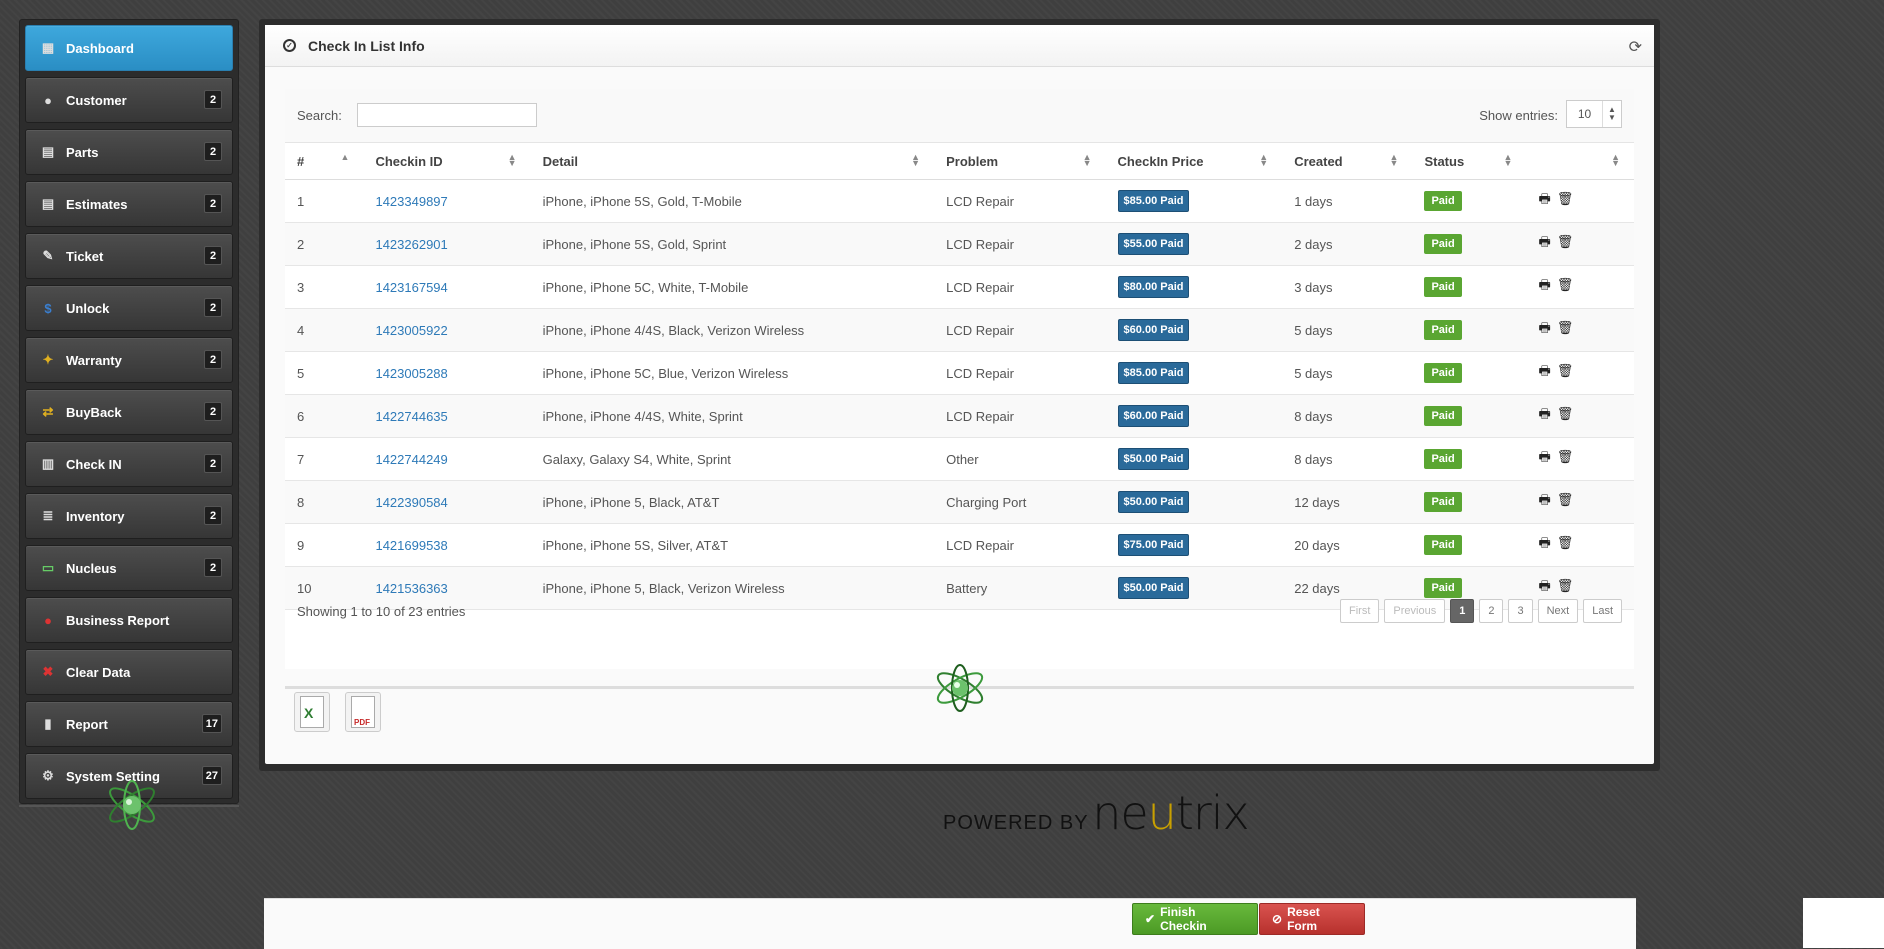  What do you see at coordinates (381, 611) in the screenshot?
I see `showing-info: Showing 1 to 10 of 23 entries` at bounding box center [381, 611].